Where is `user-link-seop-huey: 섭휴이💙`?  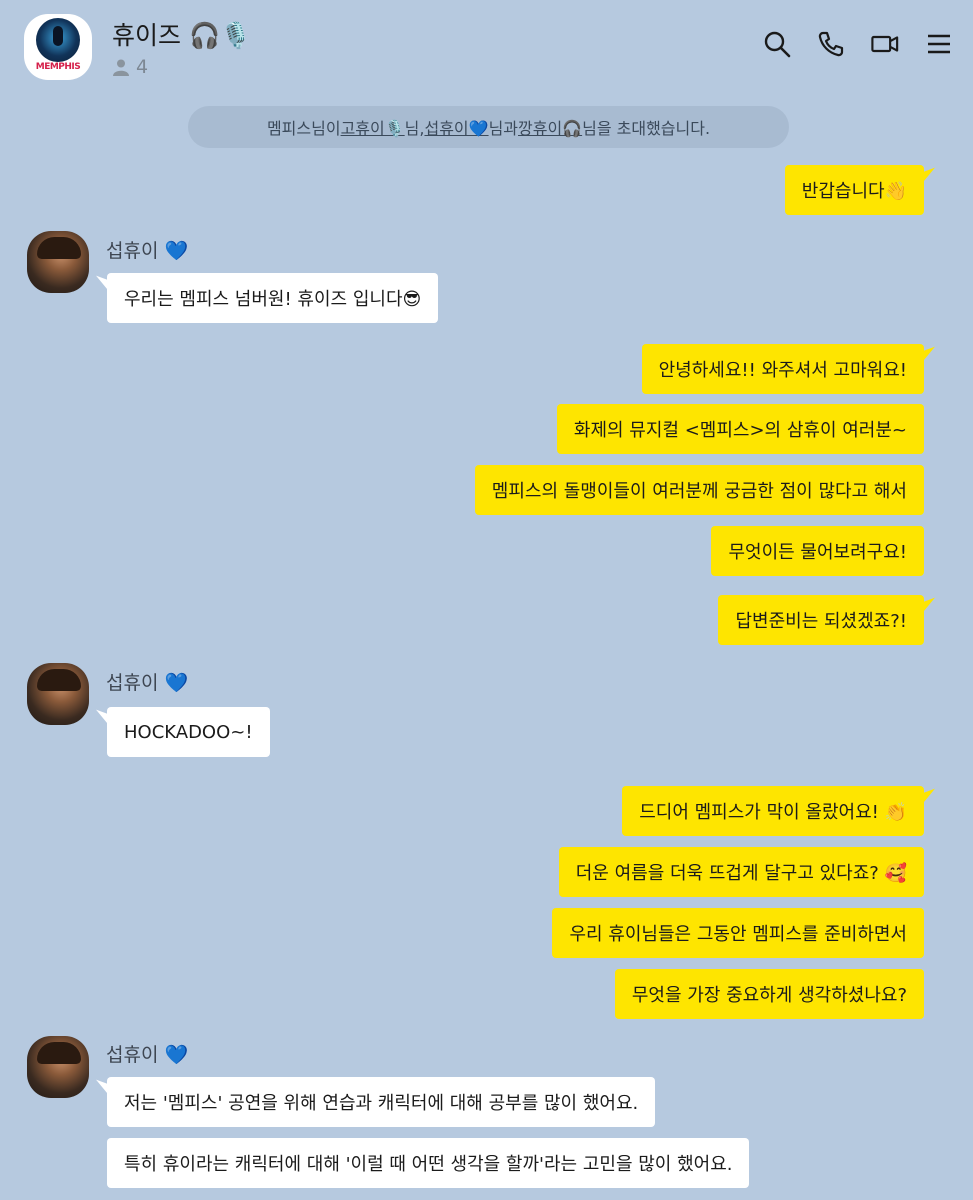 user-link-seop-huey: 섭휴이💙 is located at coordinates (456, 127).